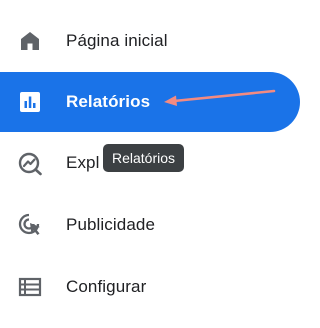  I want to click on advertising-icon, so click(30, 225).